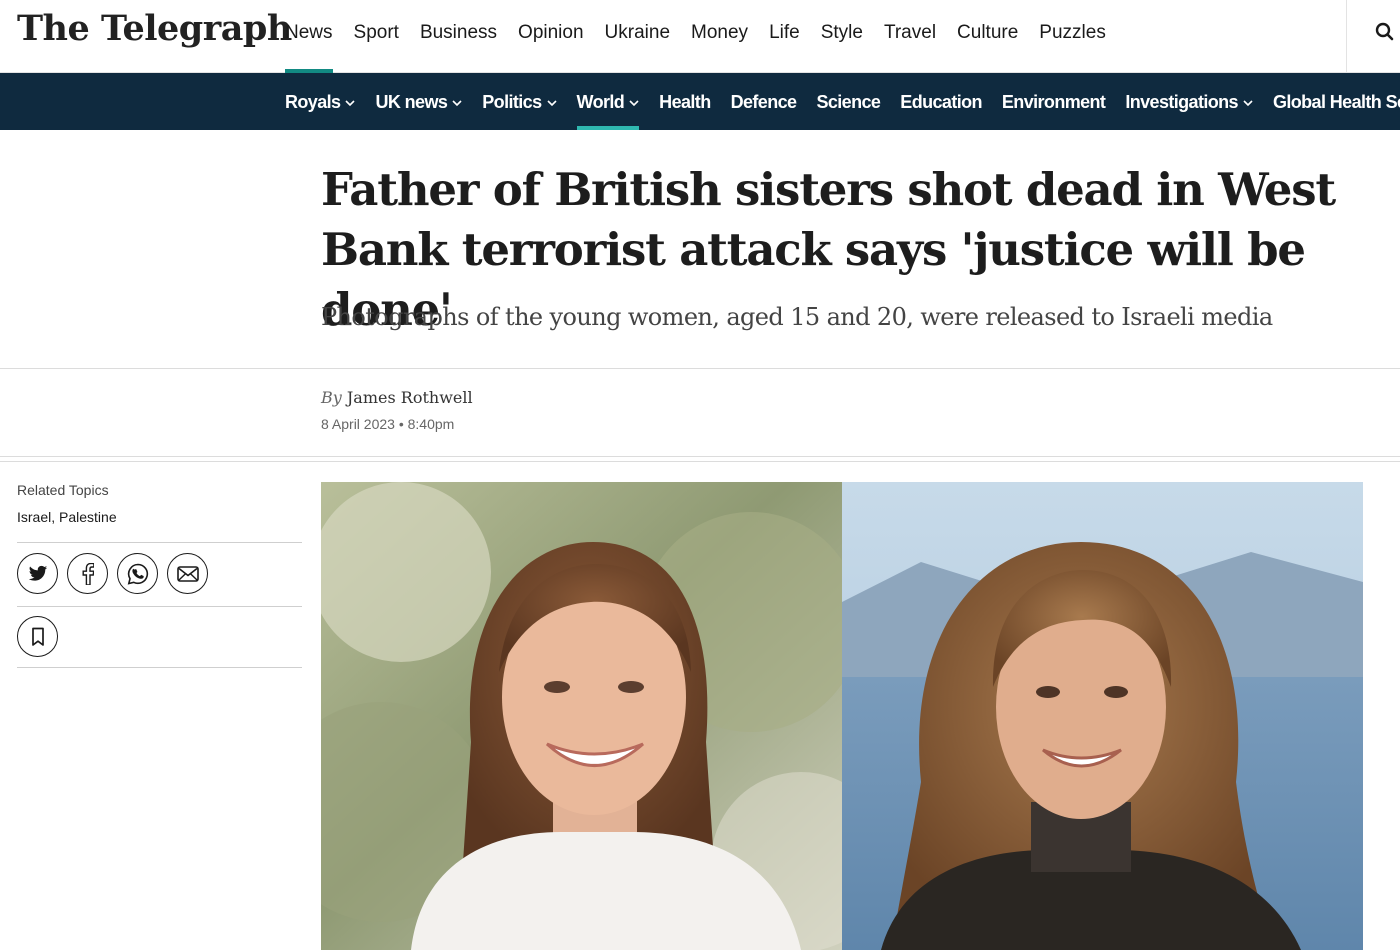  I want to click on search-icon, so click(1384, 31).